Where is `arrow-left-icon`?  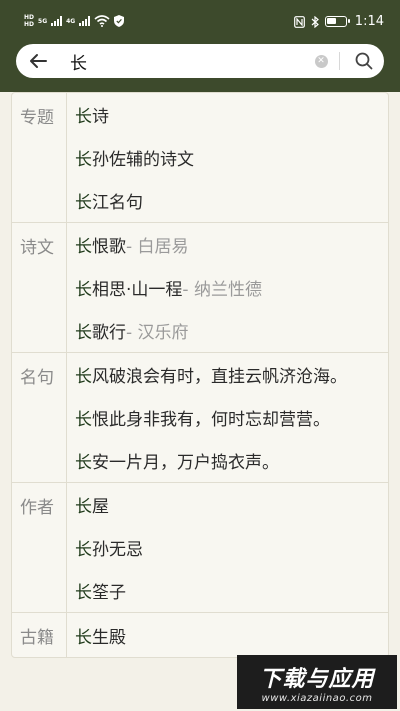
arrow-left-icon is located at coordinates (38, 61).